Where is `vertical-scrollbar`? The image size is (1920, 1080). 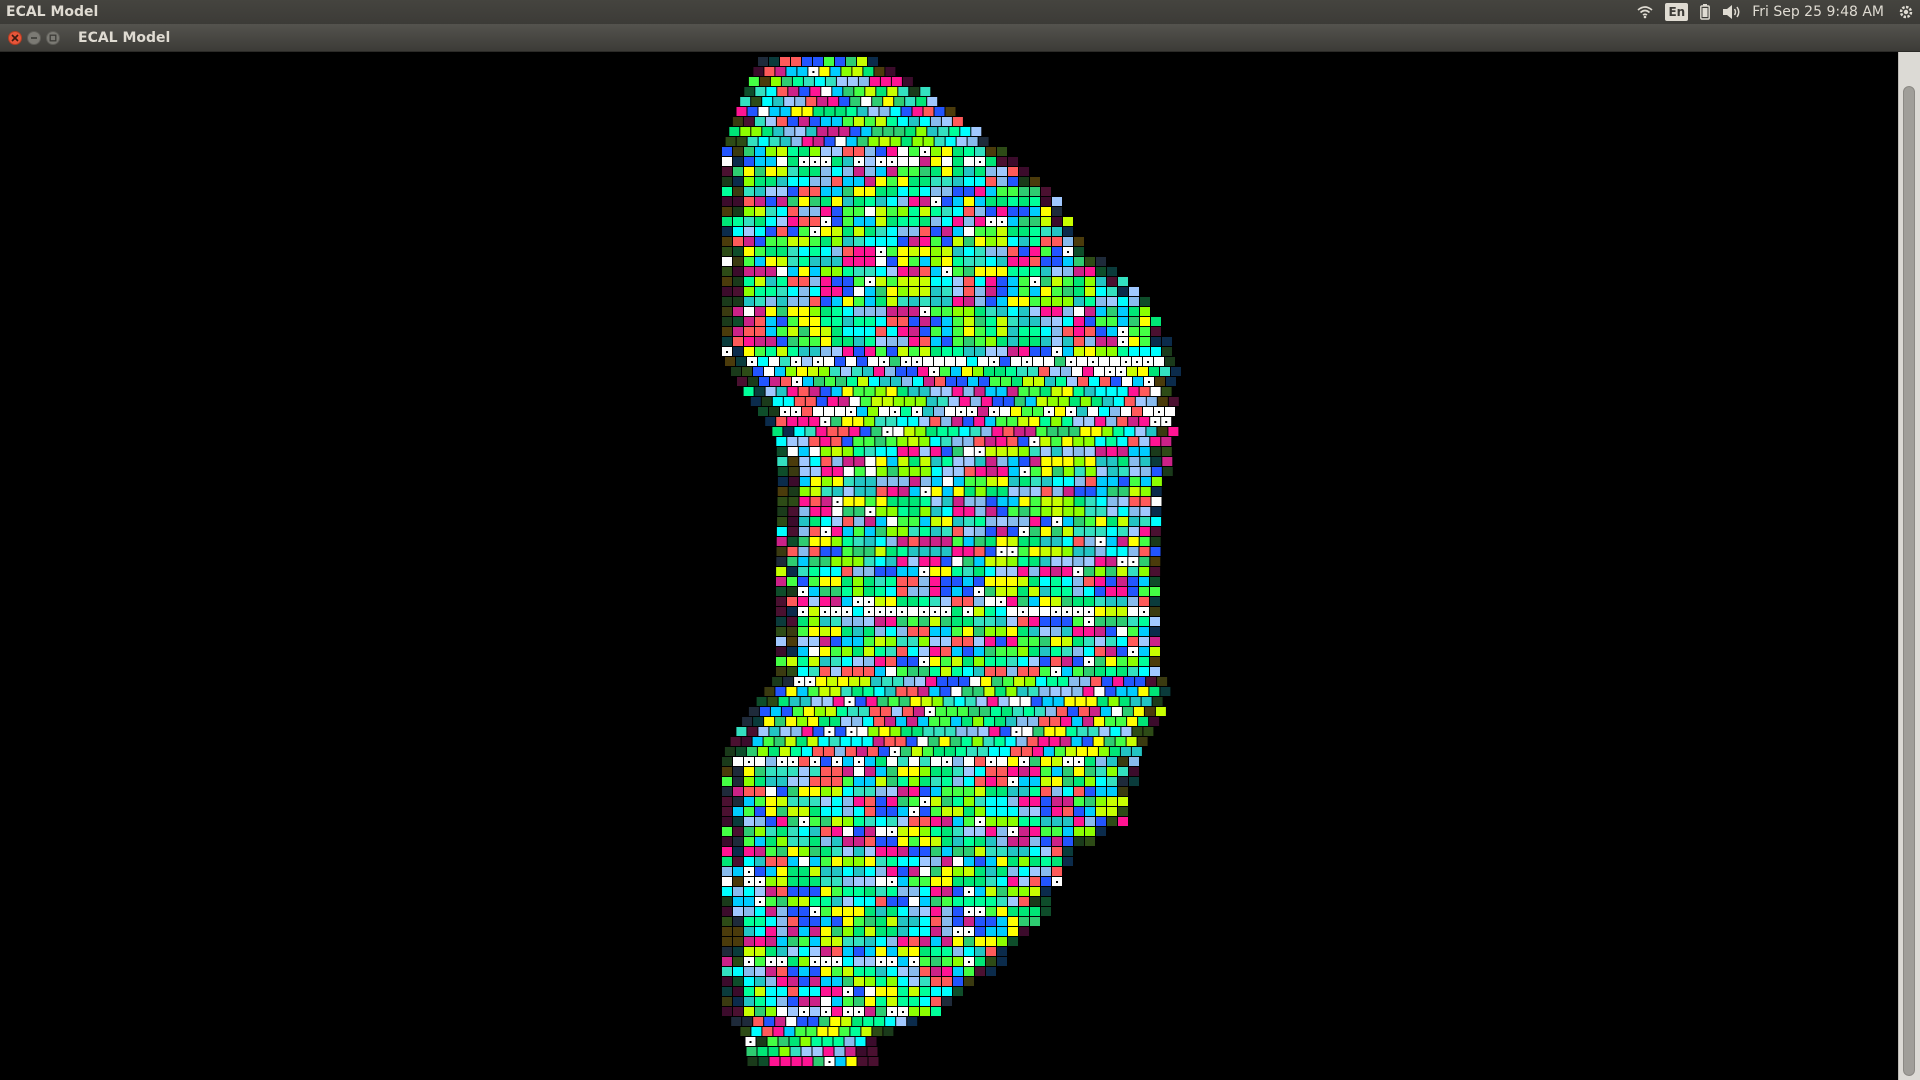 vertical-scrollbar is located at coordinates (1909, 566).